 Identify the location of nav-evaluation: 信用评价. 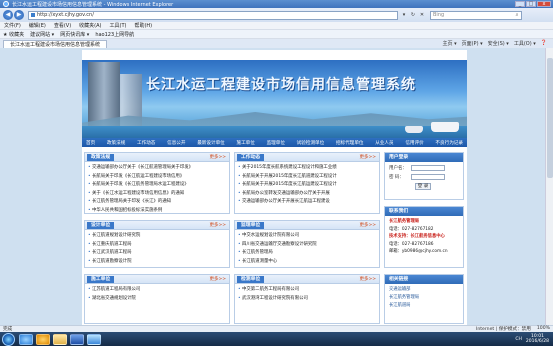
(414, 143).